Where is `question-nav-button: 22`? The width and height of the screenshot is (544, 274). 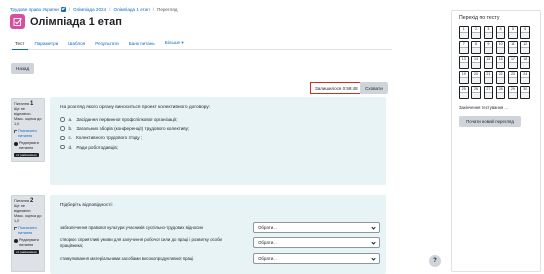
question-nav-button: 22 is located at coordinates (500, 77).